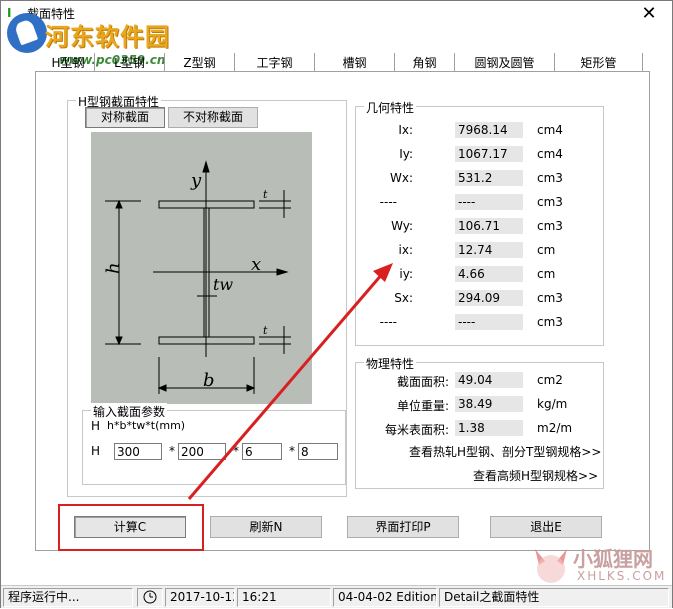 This screenshot has width=673, height=609. Describe the element at coordinates (422, 382) in the screenshot. I see `physical-label: 截面面积:` at that location.